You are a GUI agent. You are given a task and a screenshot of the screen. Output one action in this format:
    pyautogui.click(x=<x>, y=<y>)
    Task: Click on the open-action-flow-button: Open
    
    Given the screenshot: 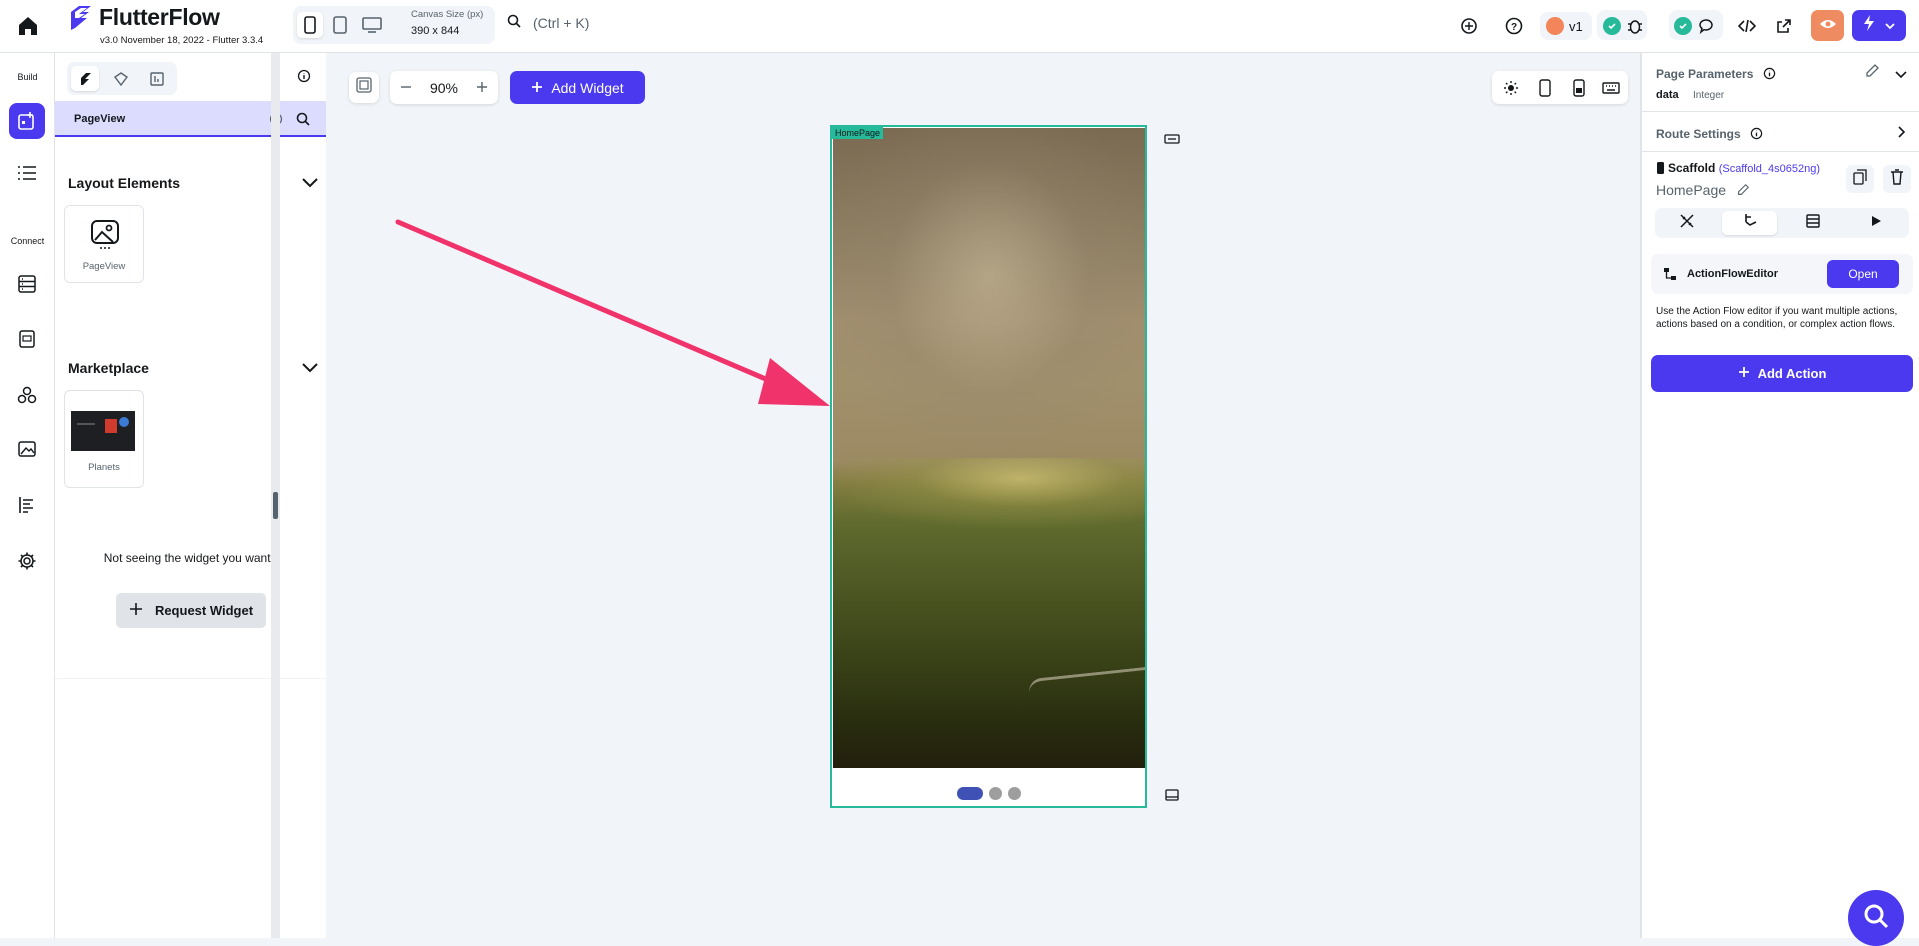 What is the action you would take?
    pyautogui.click(x=1863, y=274)
    